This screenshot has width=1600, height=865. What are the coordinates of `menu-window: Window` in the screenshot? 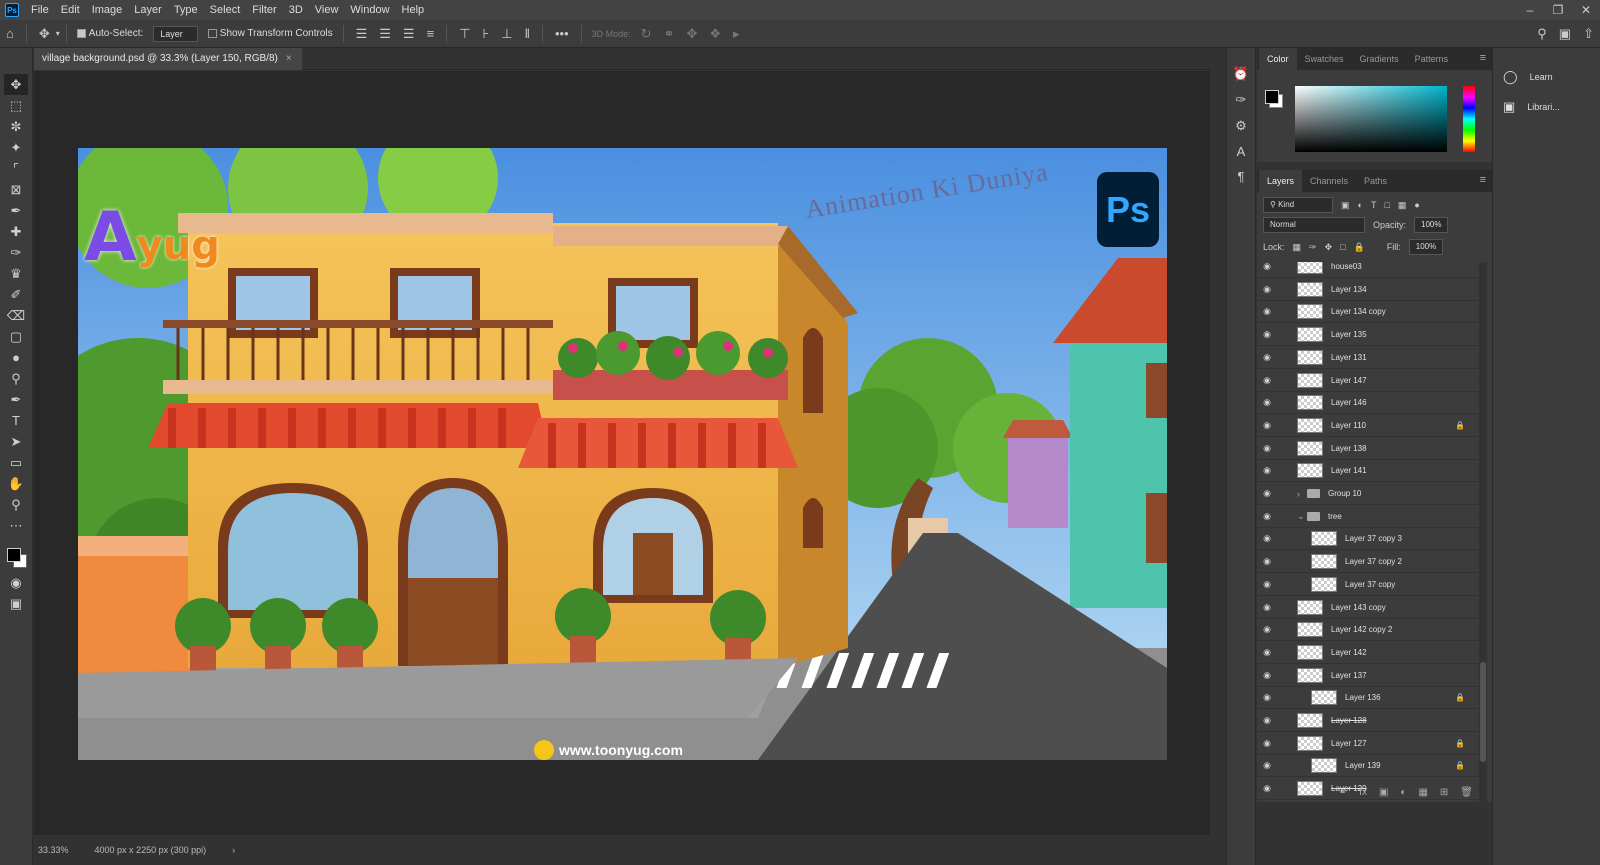 It's located at (369, 10).